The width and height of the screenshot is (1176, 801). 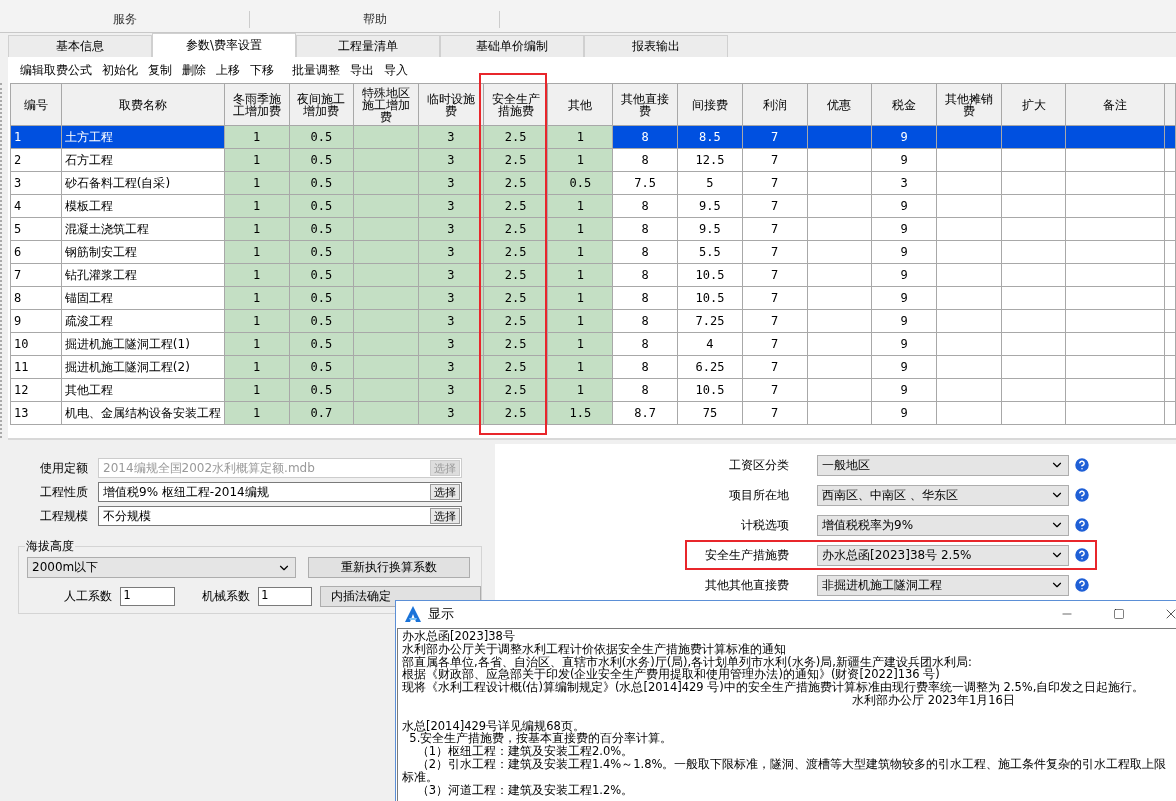 I want to click on table-cell: 6, so click(x=36, y=252).